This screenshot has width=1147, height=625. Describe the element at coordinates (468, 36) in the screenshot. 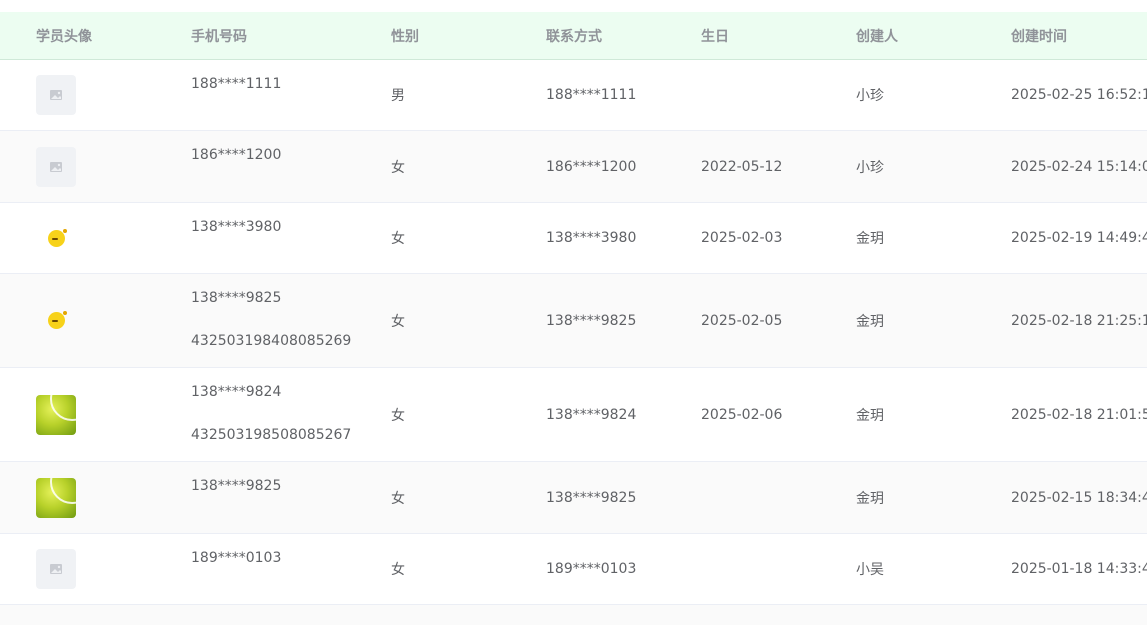

I see `header-gender: 性别` at that location.